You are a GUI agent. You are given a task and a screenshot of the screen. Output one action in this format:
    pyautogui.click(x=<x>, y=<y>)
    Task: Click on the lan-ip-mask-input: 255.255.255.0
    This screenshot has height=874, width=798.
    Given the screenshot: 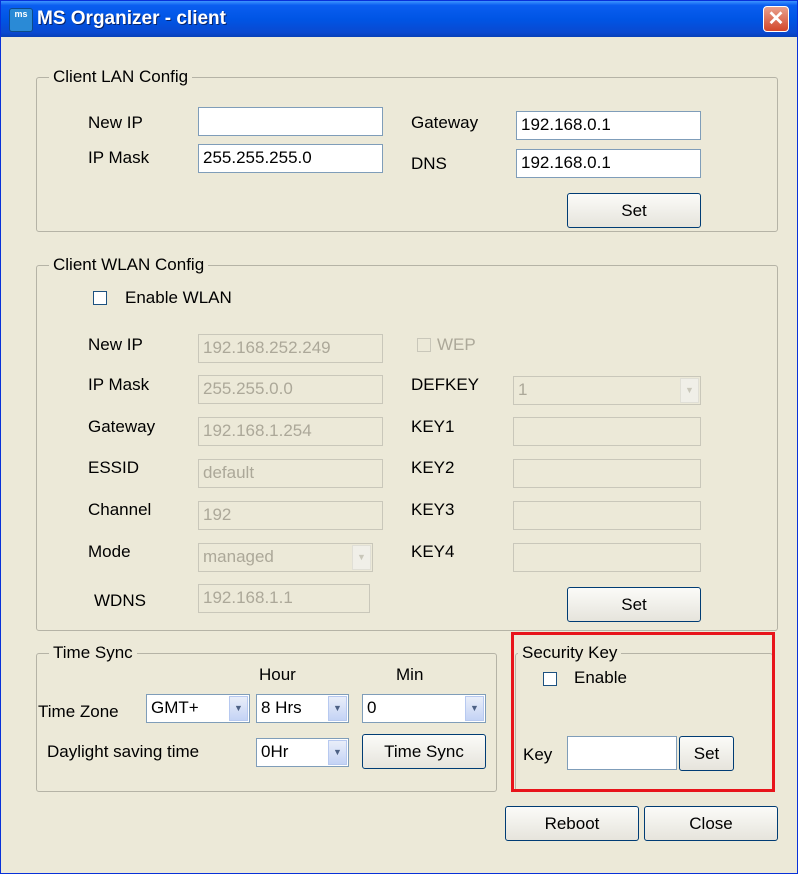 What is the action you would take?
    pyautogui.click(x=290, y=158)
    